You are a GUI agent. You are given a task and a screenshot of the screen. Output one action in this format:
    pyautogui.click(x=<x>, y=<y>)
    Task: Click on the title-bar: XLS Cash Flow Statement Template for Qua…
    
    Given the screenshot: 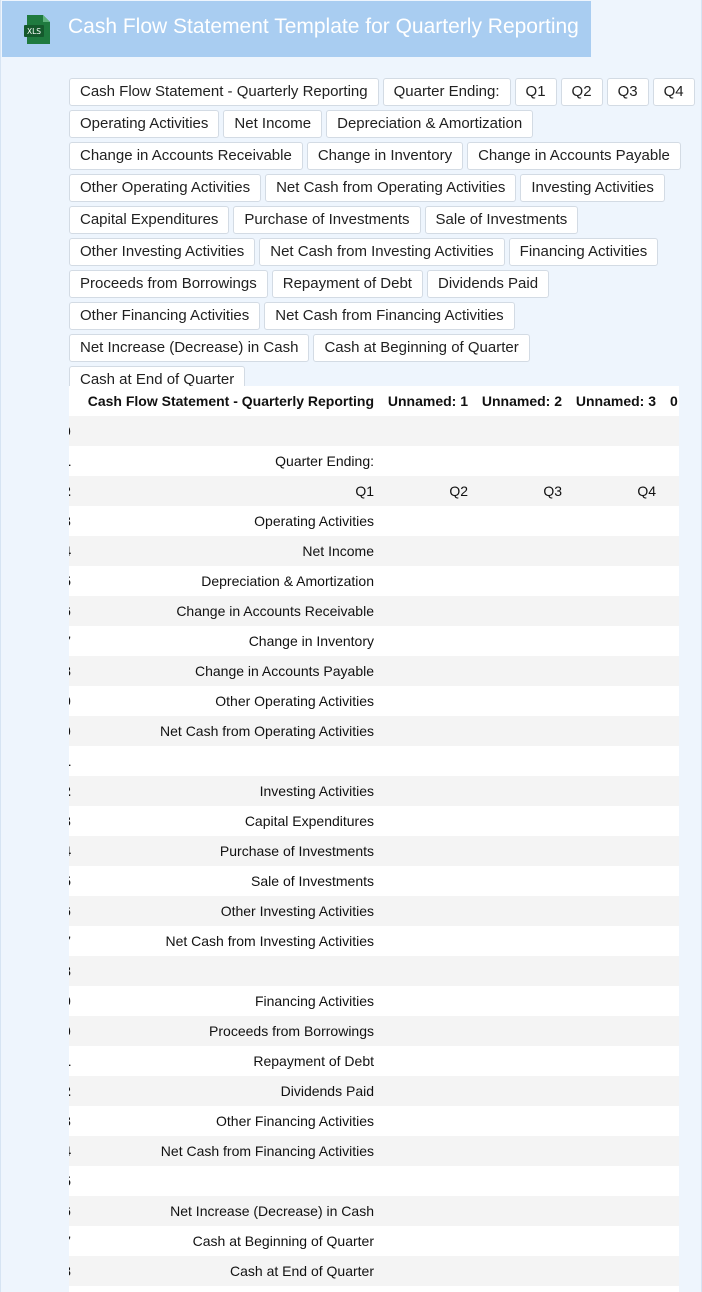 What is the action you would take?
    pyautogui.click(x=296, y=29)
    